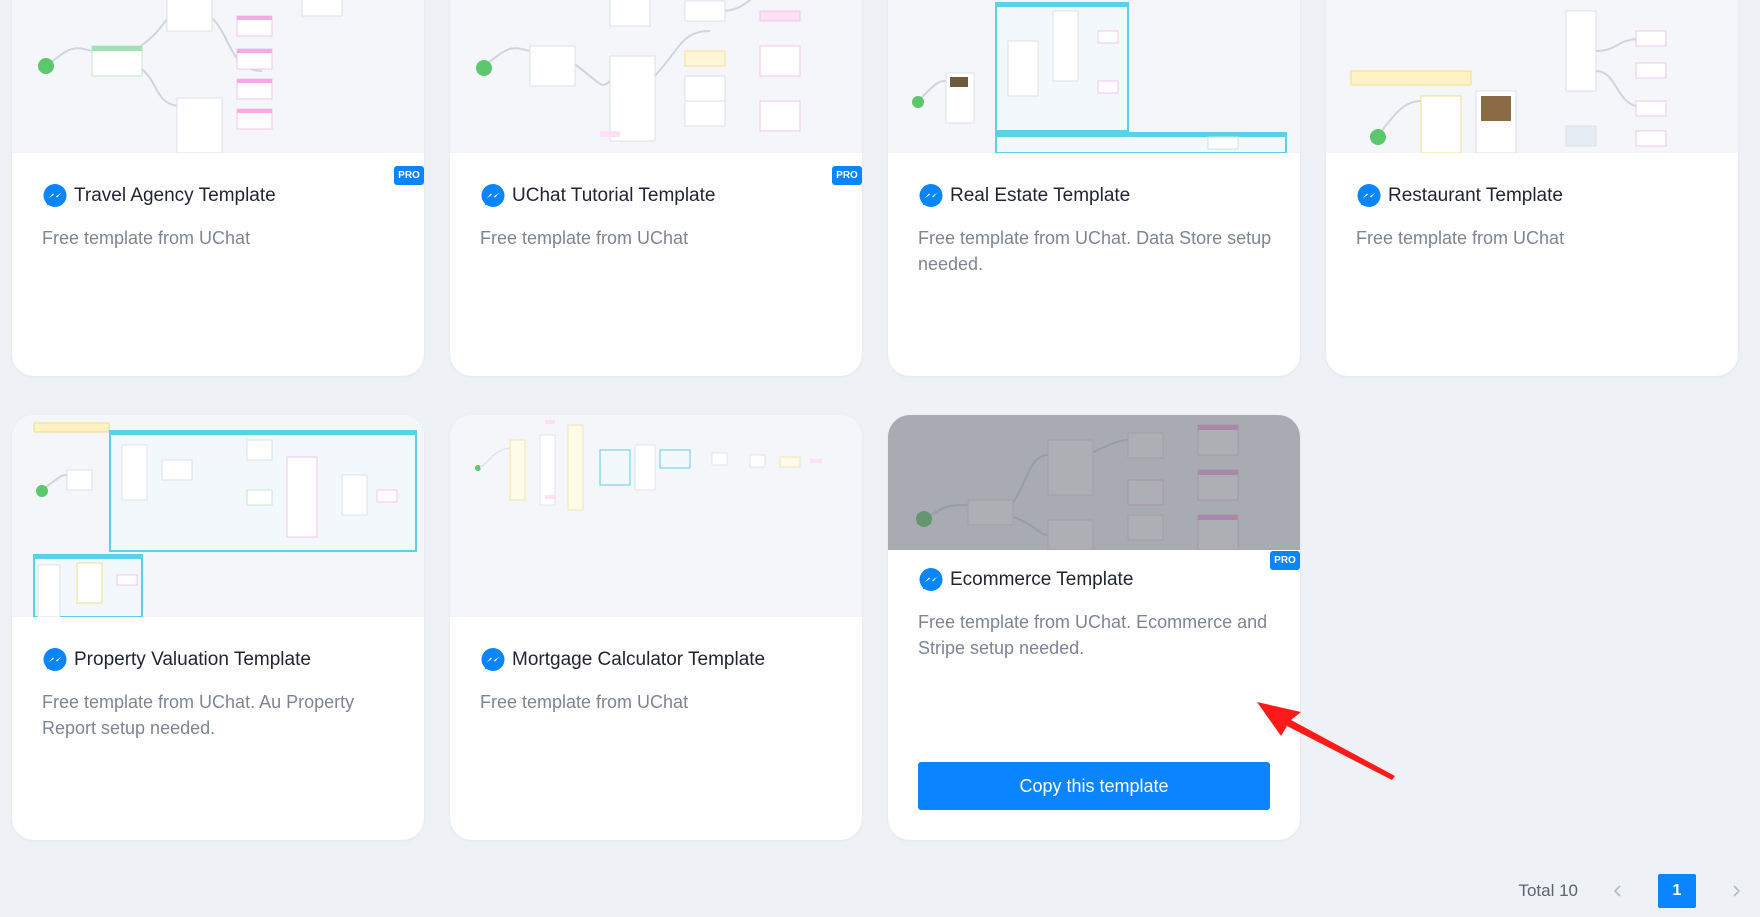  Describe the element at coordinates (1094, 786) in the screenshot. I see `copy-template-button: Copy this template` at that location.